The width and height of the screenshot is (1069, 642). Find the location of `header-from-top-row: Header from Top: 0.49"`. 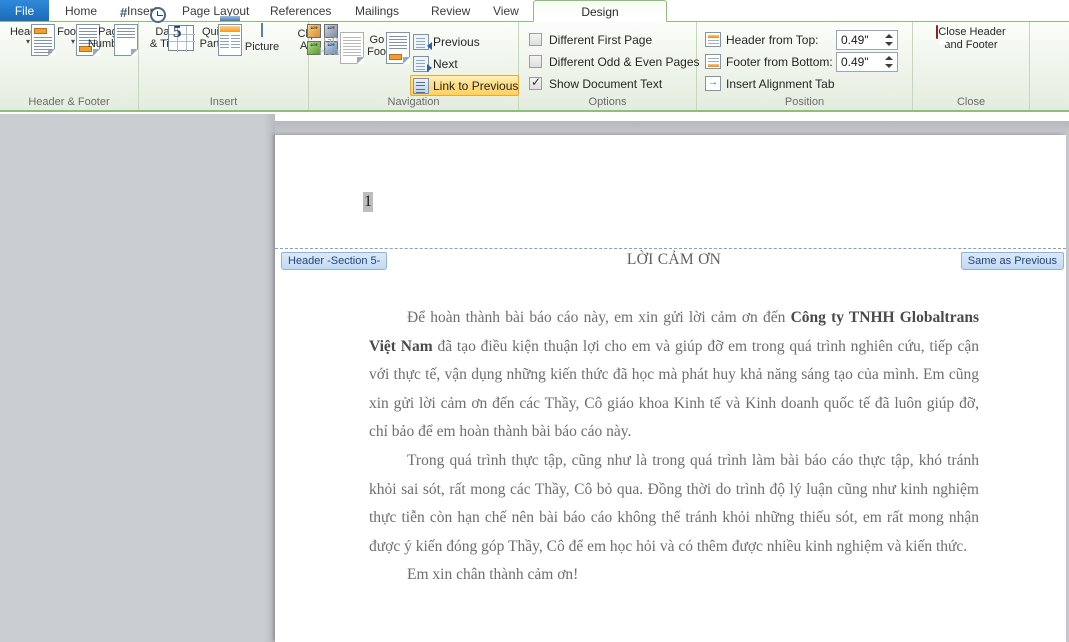

header-from-top-row: Header from Top: 0.49" is located at coordinates (805, 40).